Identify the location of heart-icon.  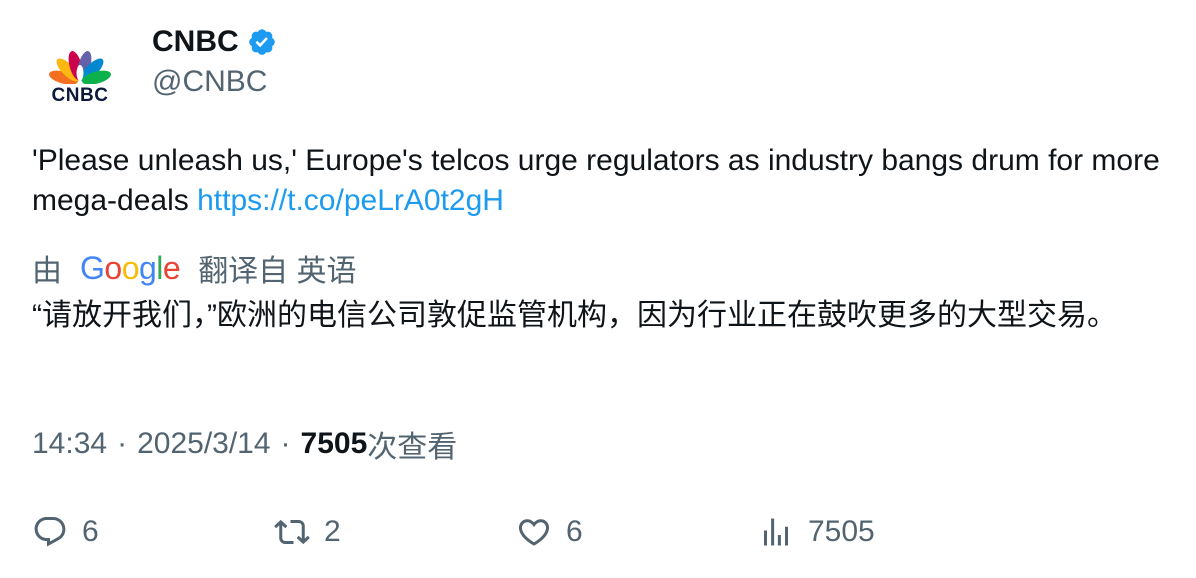
(534, 532).